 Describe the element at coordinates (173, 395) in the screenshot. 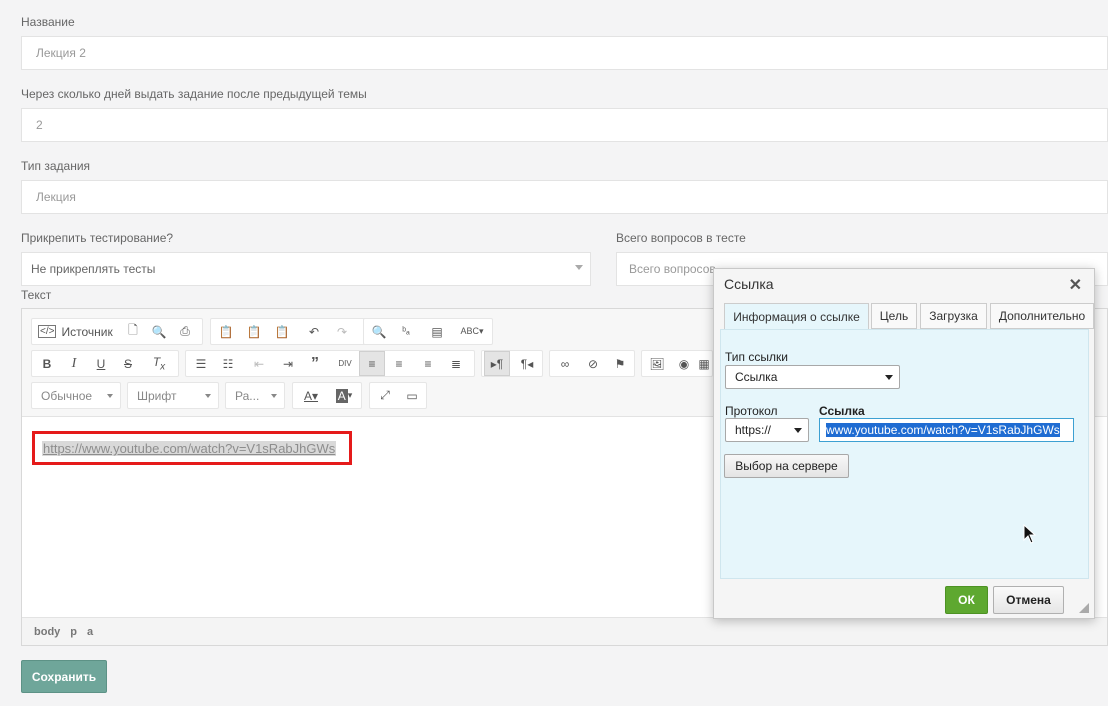

I see `font-combo: Шрифт` at that location.